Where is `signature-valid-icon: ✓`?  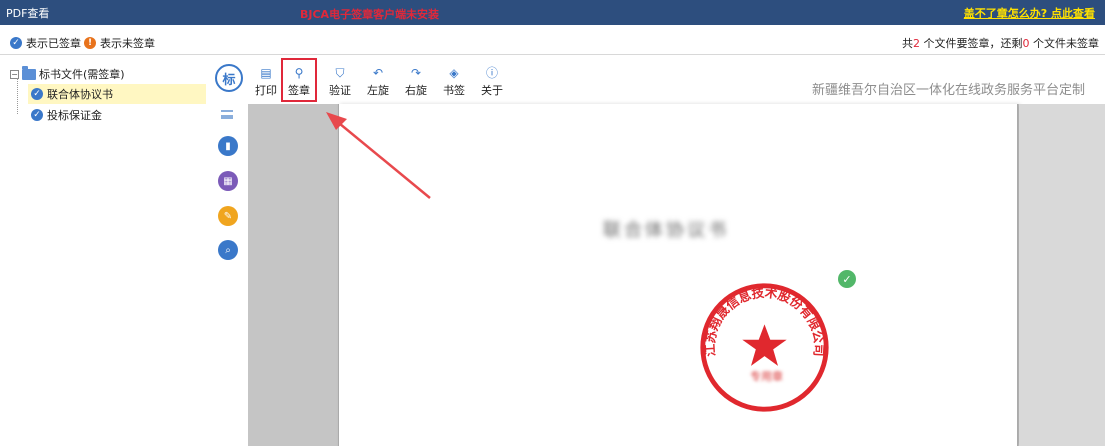 signature-valid-icon: ✓ is located at coordinates (847, 279).